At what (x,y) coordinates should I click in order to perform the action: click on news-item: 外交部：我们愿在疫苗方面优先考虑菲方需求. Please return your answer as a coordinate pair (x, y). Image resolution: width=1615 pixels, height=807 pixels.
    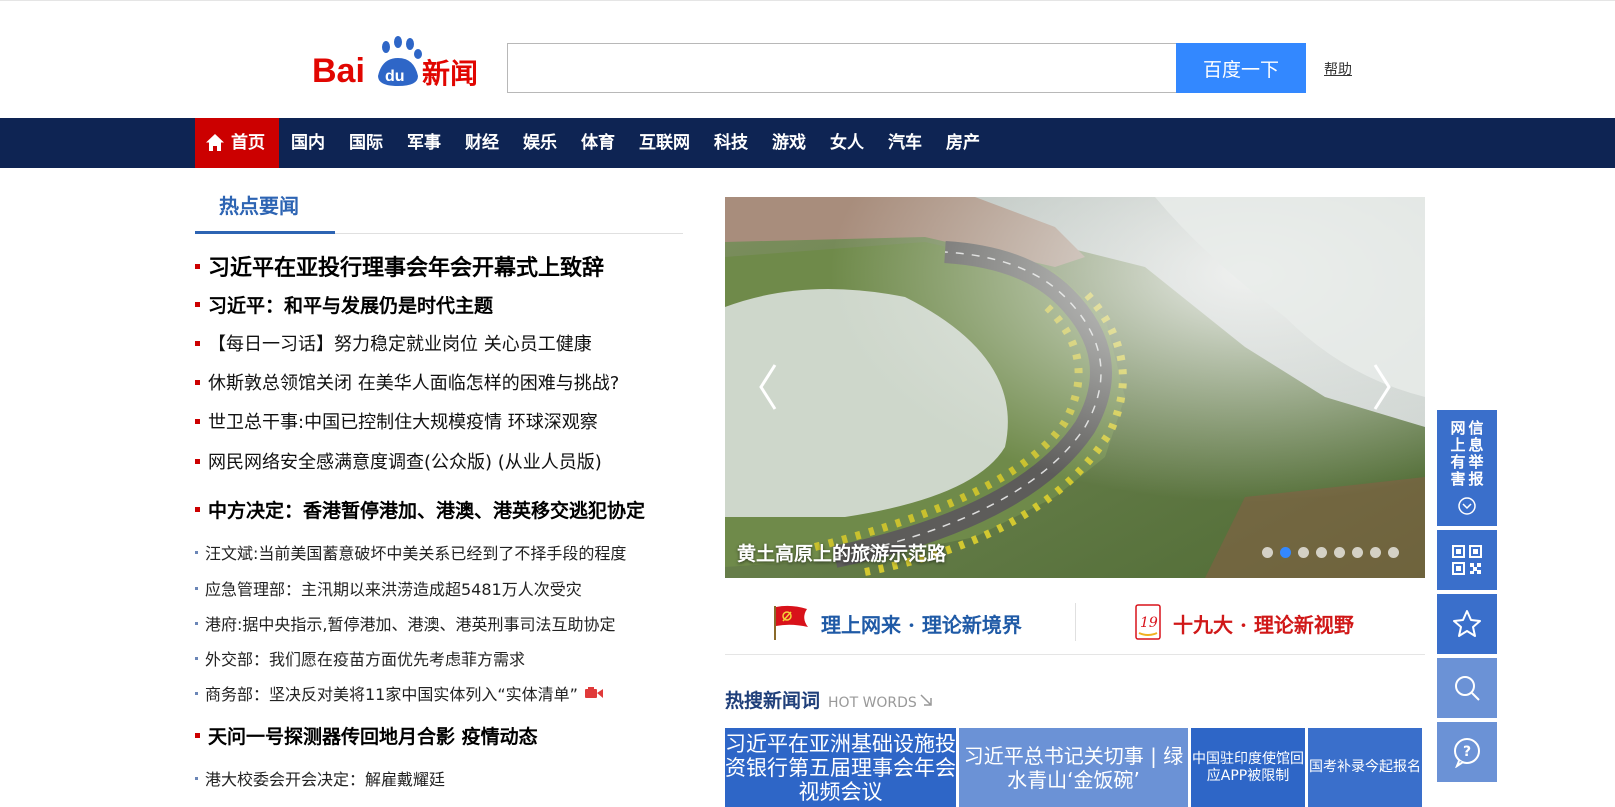
    Looking at the image, I should click on (360, 658).